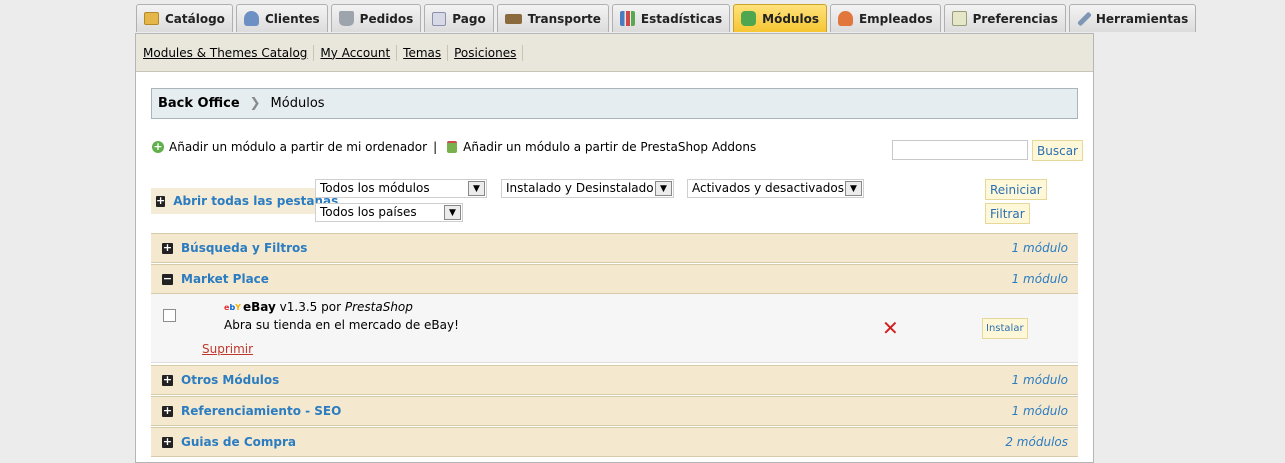  Describe the element at coordinates (244, 248) in the screenshot. I see `group-title: Búsqueda y Filtros` at that location.